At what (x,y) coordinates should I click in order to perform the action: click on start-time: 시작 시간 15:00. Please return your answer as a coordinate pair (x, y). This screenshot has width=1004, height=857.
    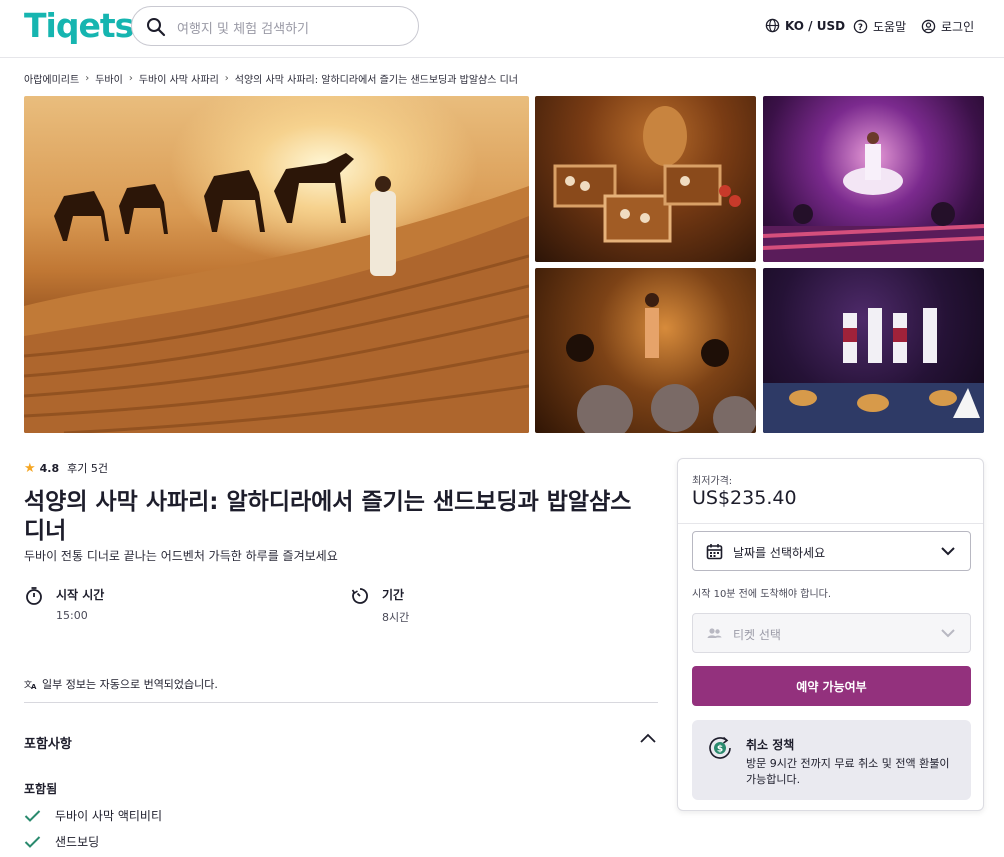
    Looking at the image, I should click on (64, 603).